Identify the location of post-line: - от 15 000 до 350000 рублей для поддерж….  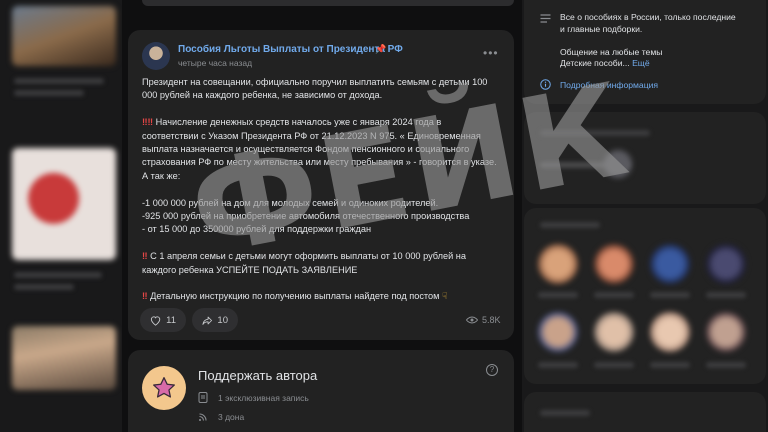
(257, 229).